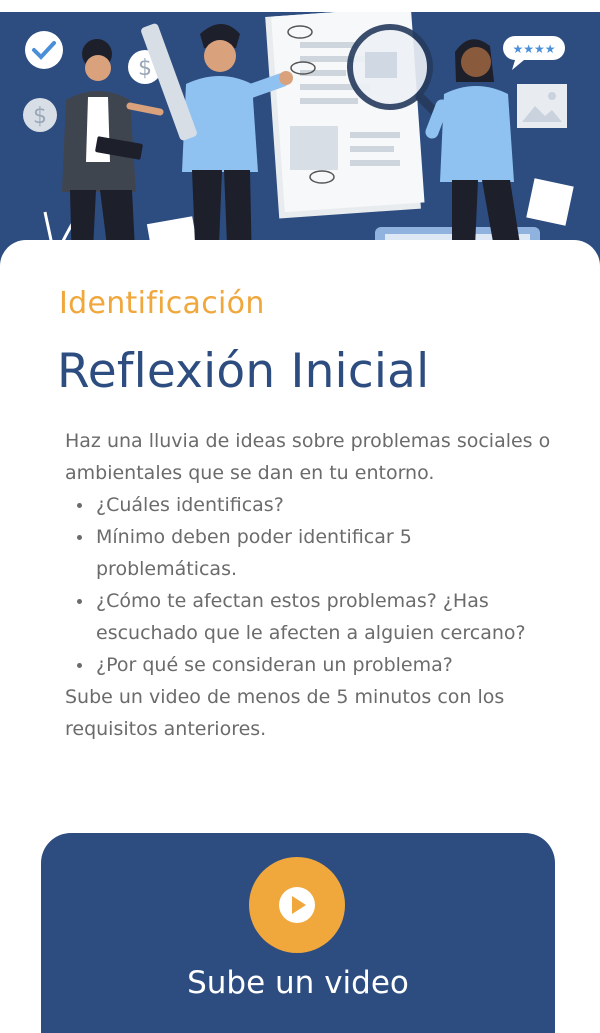 The image size is (600, 1033). Describe the element at coordinates (300, 6) in the screenshot. I see `top-margin` at that location.